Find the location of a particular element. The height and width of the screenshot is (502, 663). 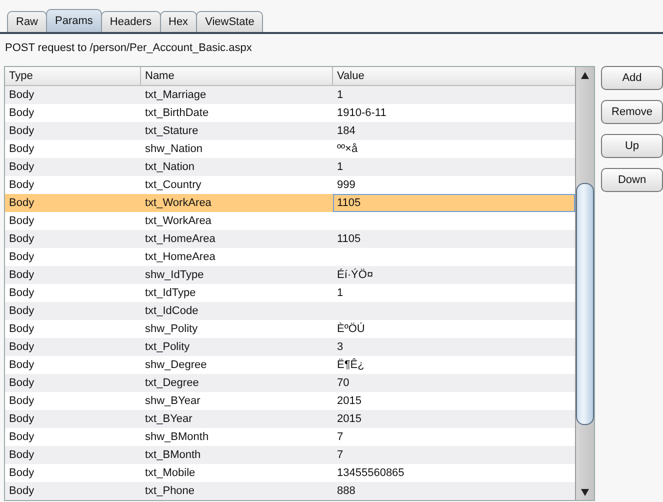

table-cell: txt_Mobile is located at coordinates (170, 473).